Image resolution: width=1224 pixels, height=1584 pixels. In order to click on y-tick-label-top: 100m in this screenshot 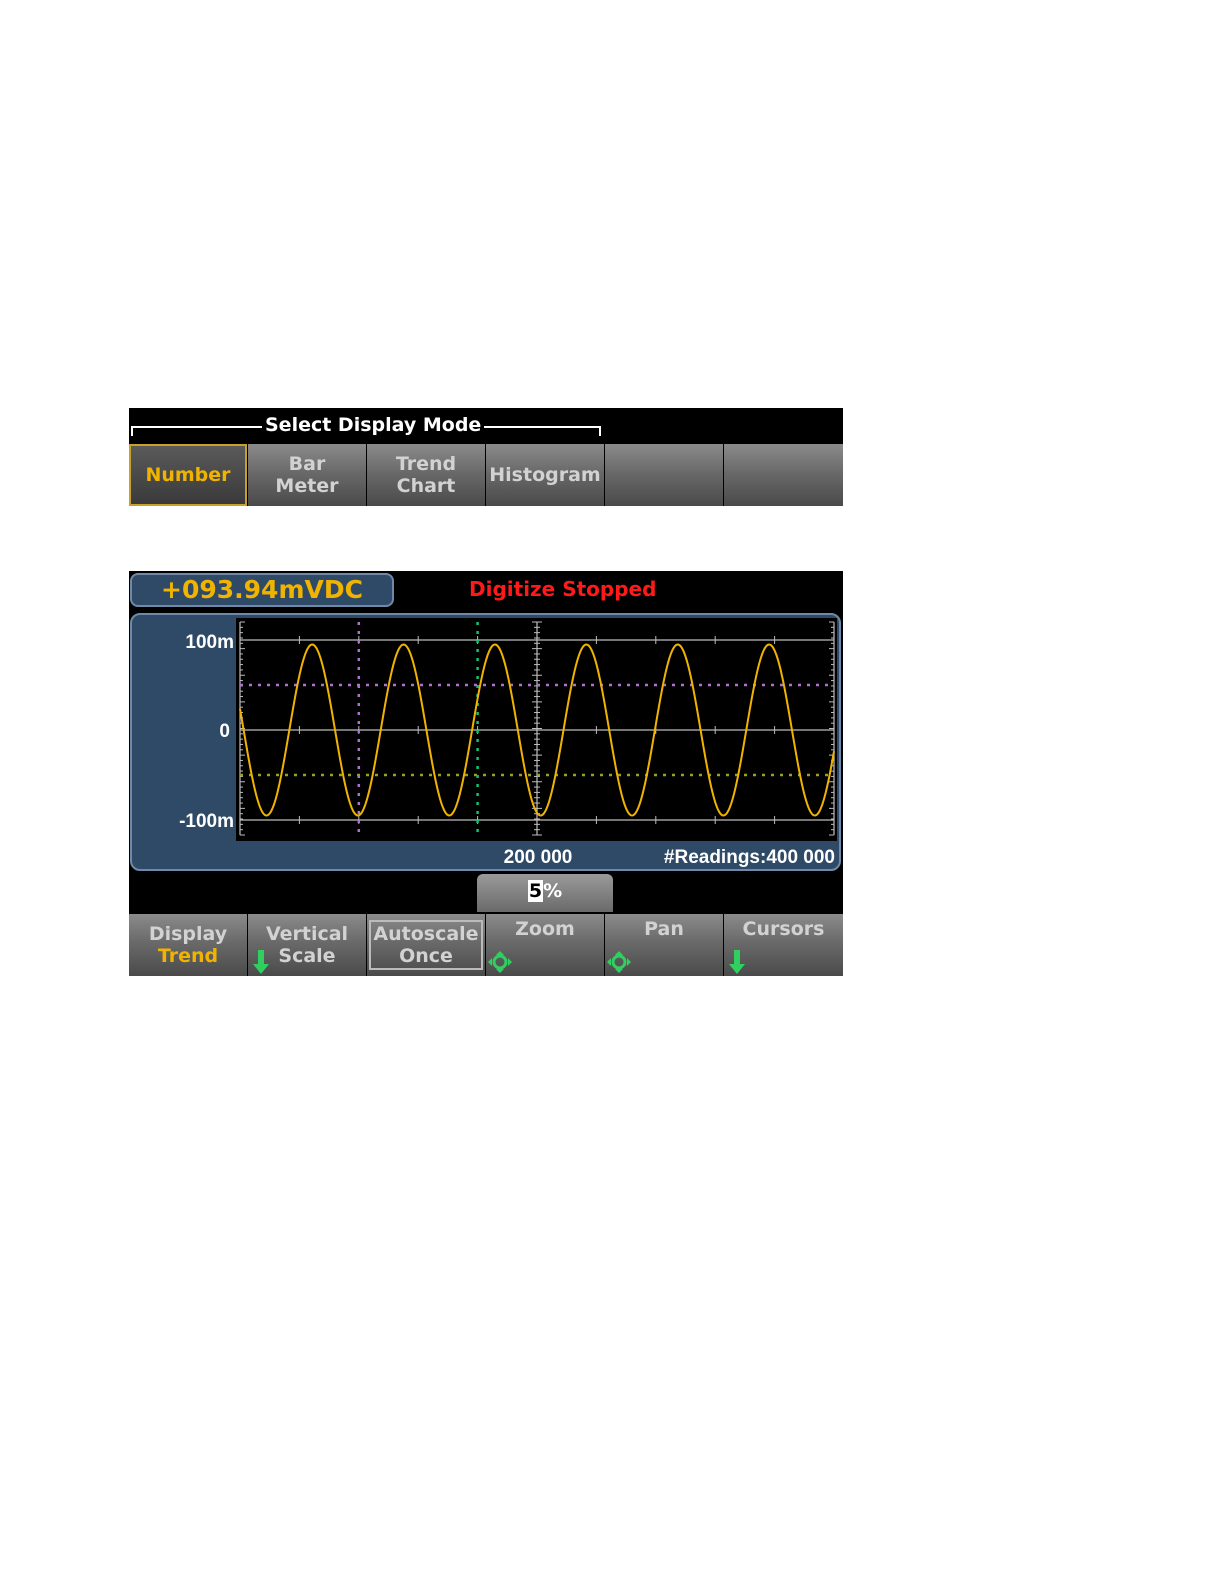, I will do `click(209, 642)`.